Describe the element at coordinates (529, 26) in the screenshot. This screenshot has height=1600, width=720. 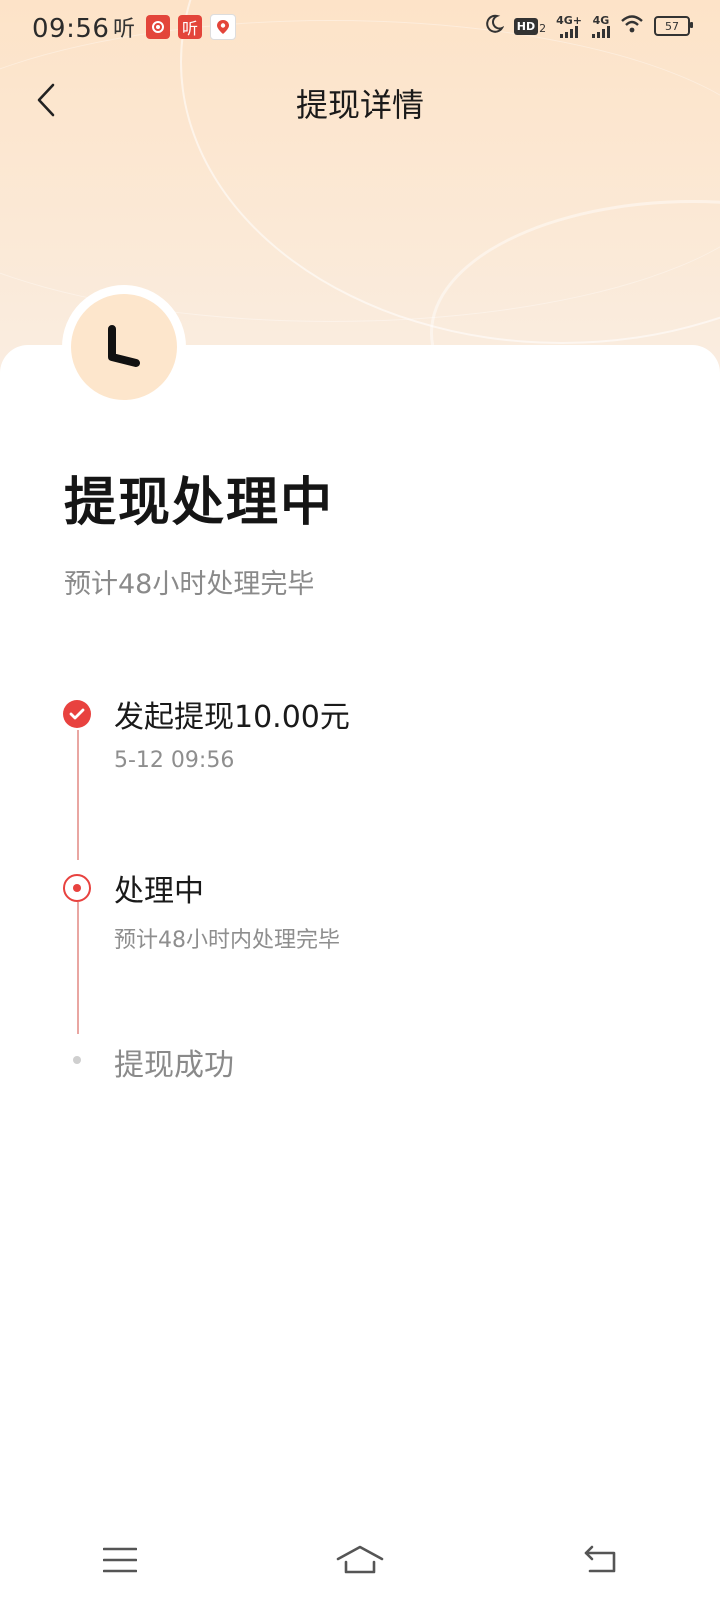
I see `hd-icon: HD 2` at that location.